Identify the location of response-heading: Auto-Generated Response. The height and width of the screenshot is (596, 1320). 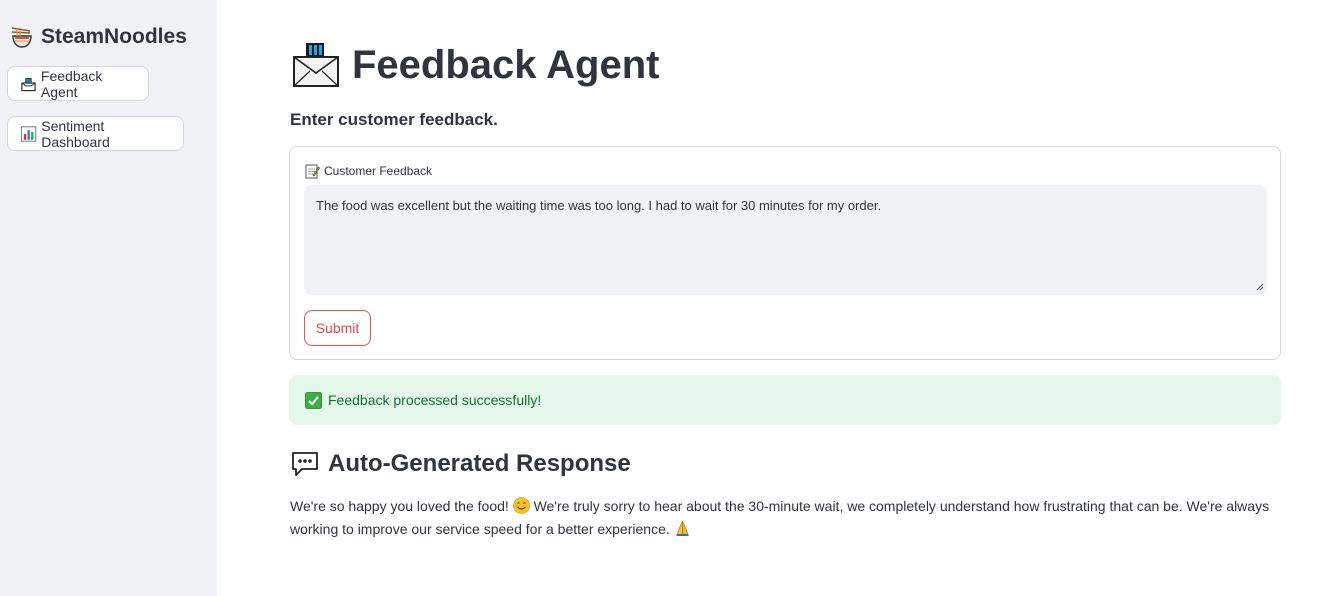
(460, 464).